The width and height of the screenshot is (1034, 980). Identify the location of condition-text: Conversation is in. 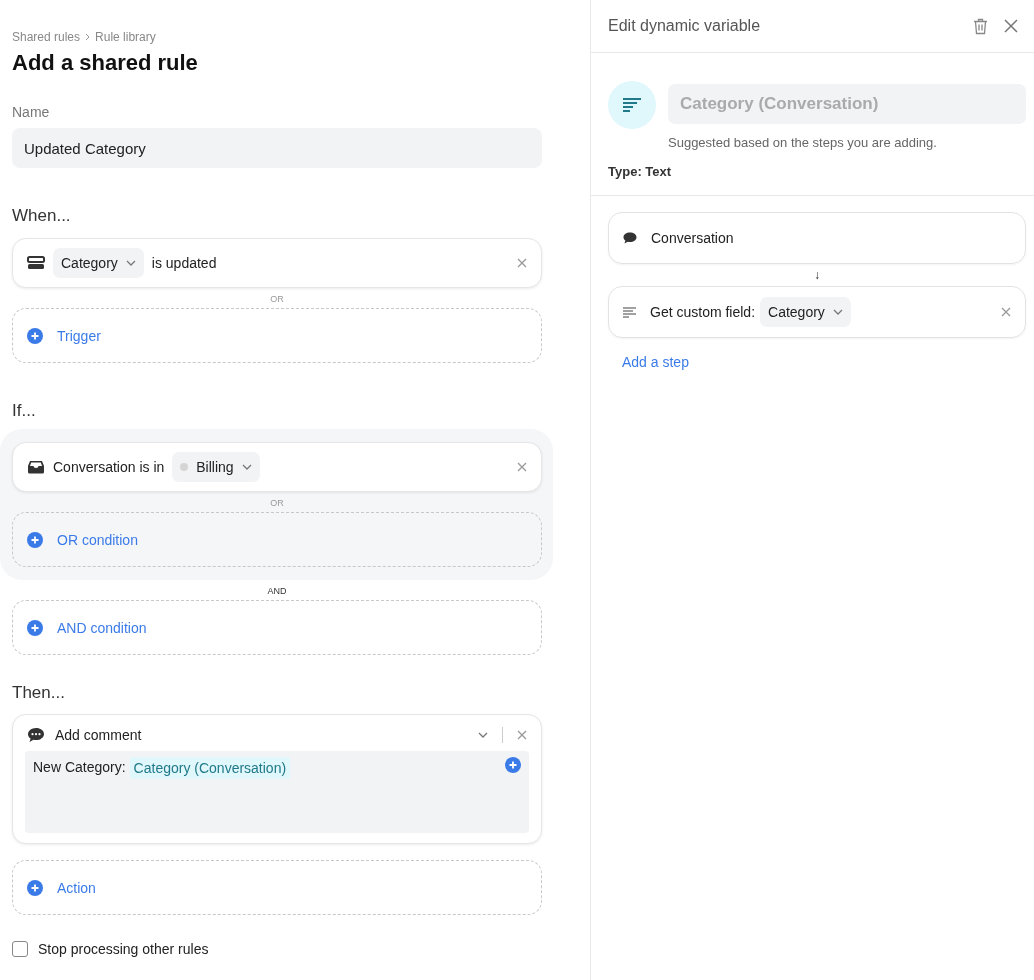
(109, 467).